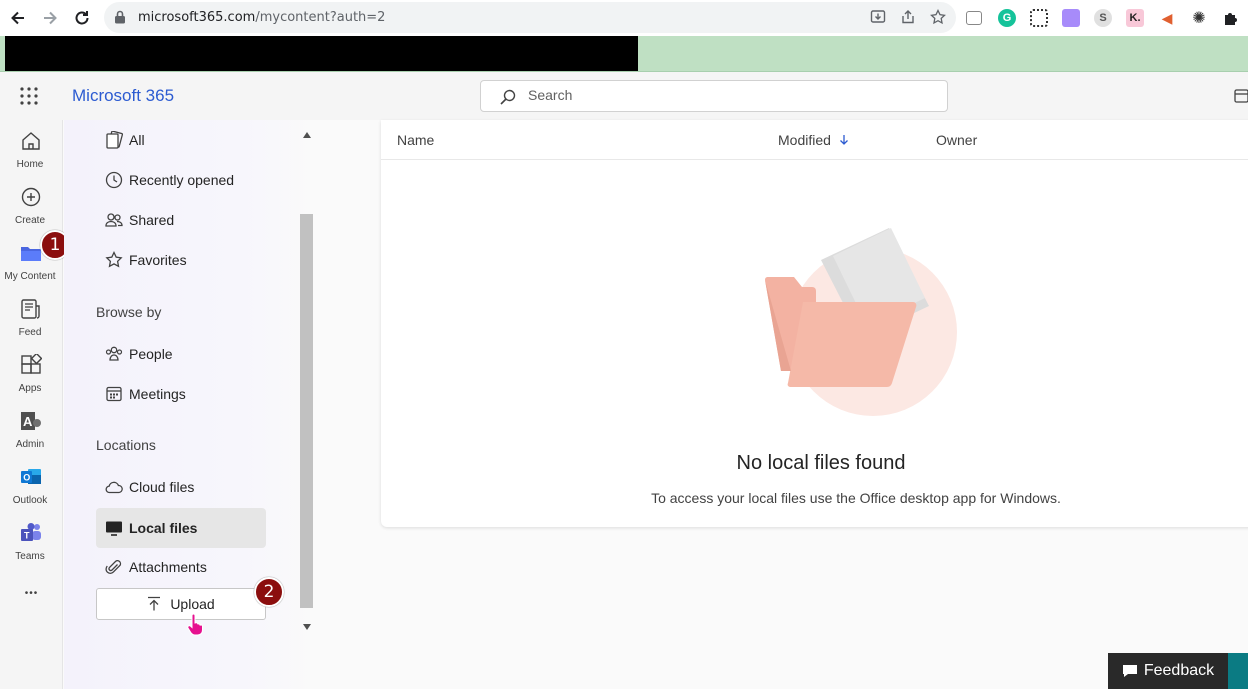  Describe the element at coordinates (30, 309) in the screenshot. I see `feed-icon` at that location.